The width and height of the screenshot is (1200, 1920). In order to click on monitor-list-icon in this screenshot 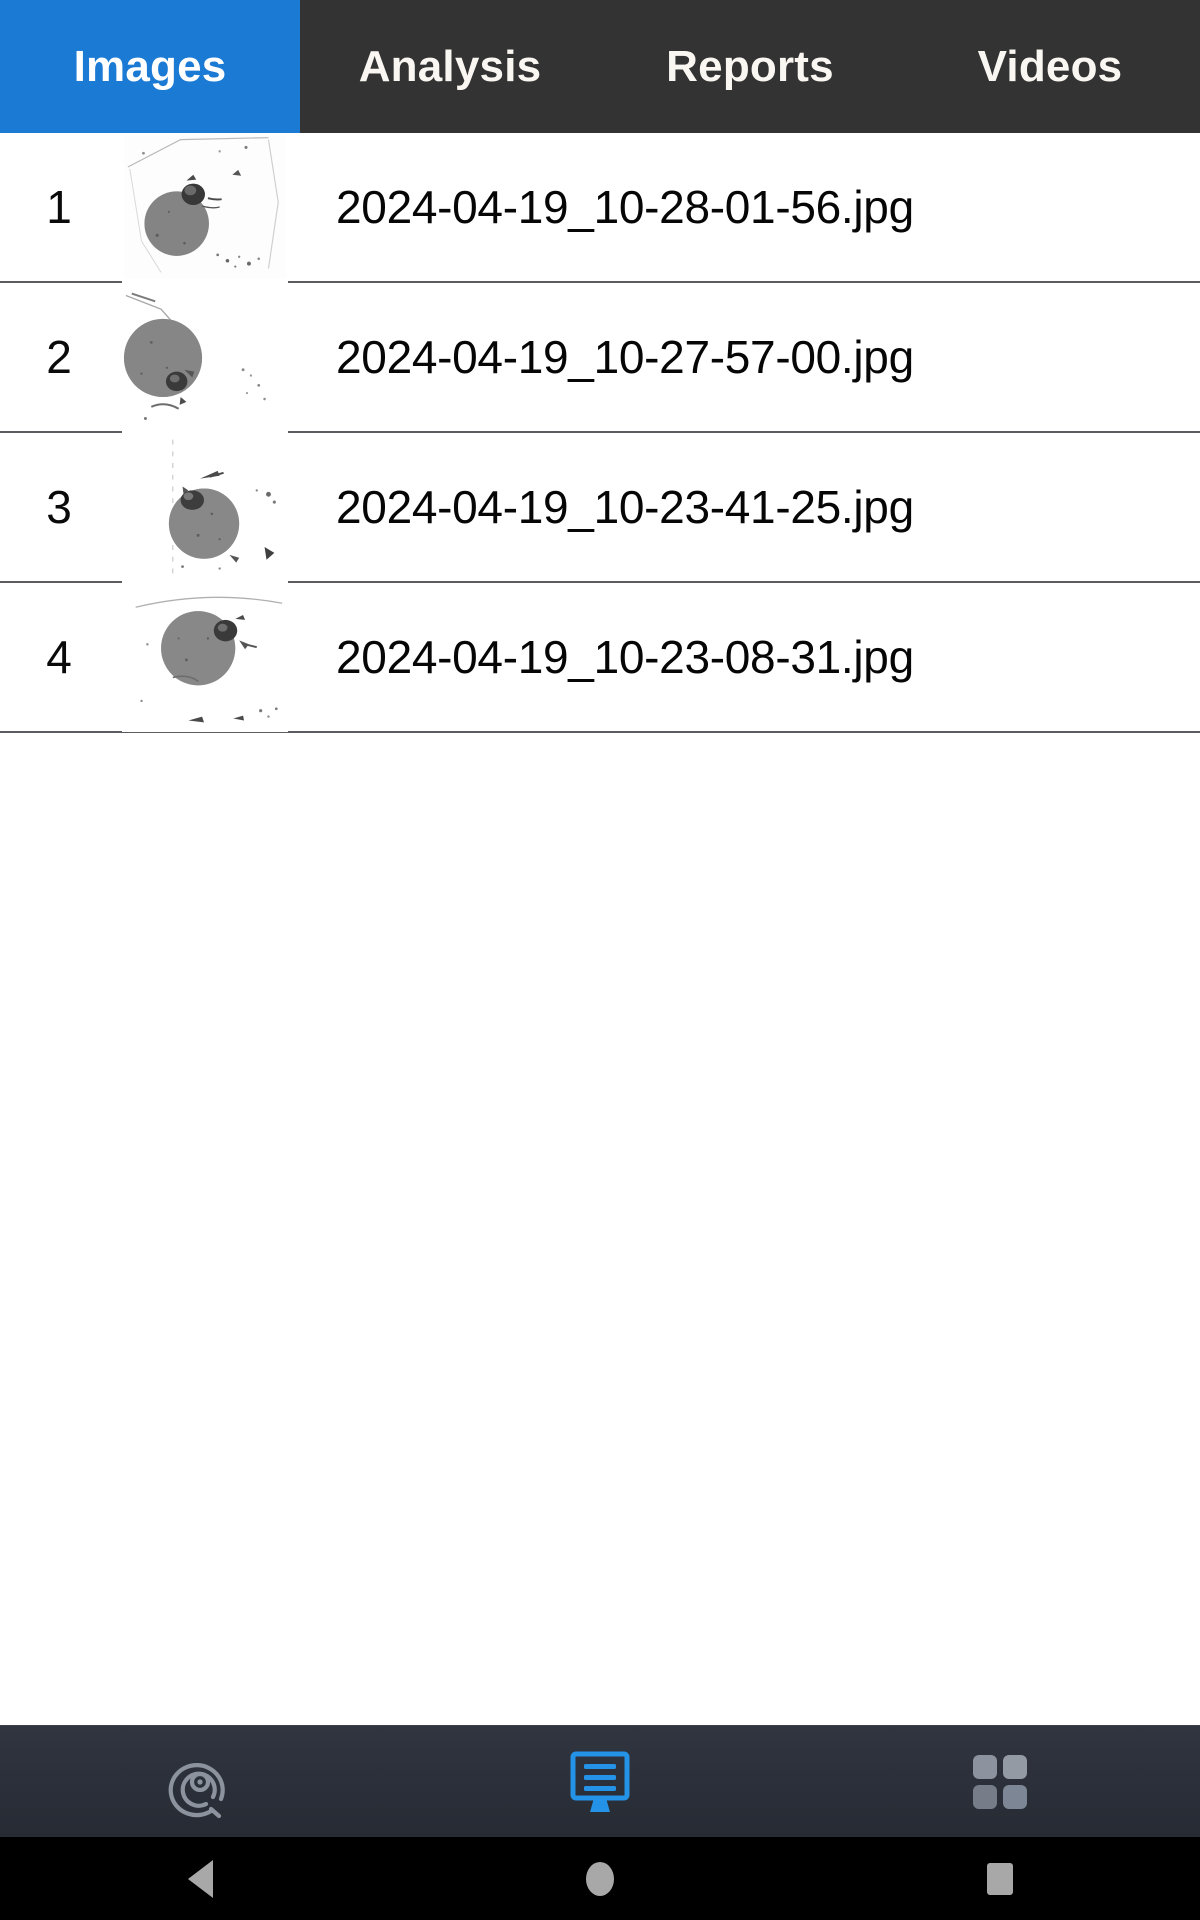, I will do `click(600, 1781)`.